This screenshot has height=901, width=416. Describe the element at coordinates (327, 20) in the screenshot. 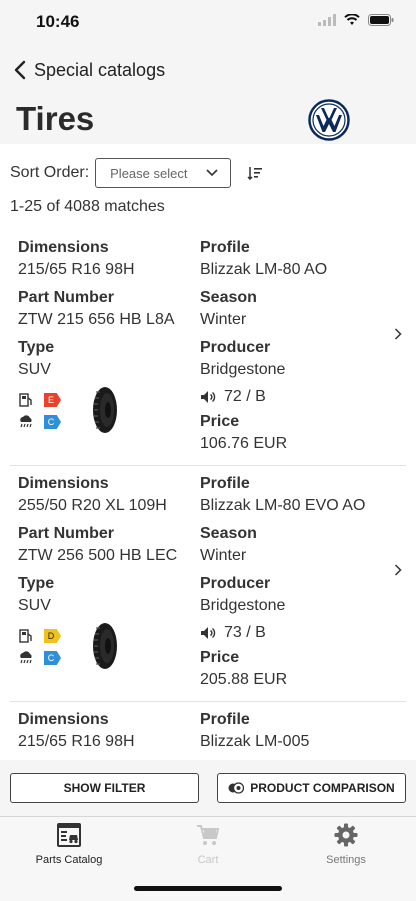

I see `signal-icon` at that location.